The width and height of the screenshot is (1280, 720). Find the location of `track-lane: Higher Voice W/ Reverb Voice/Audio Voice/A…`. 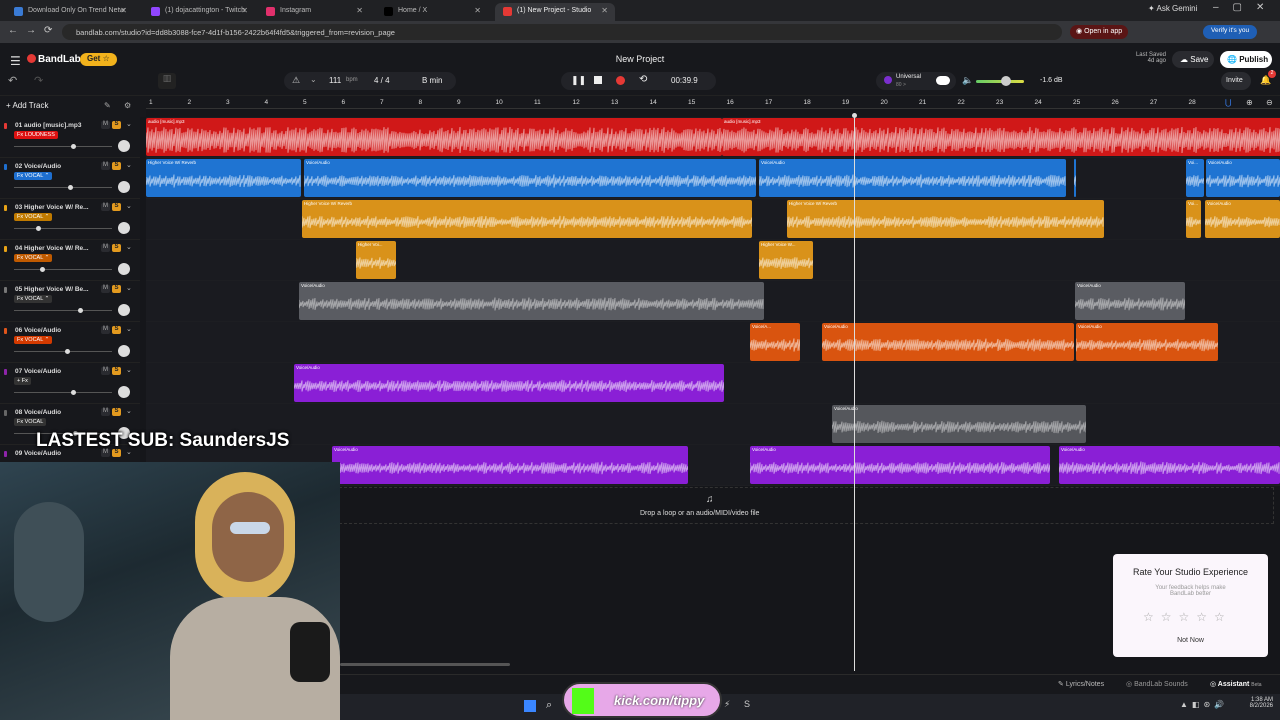

track-lane: Higher Voice W/ Reverb Voice/Audio Voice/A… is located at coordinates (713, 178).